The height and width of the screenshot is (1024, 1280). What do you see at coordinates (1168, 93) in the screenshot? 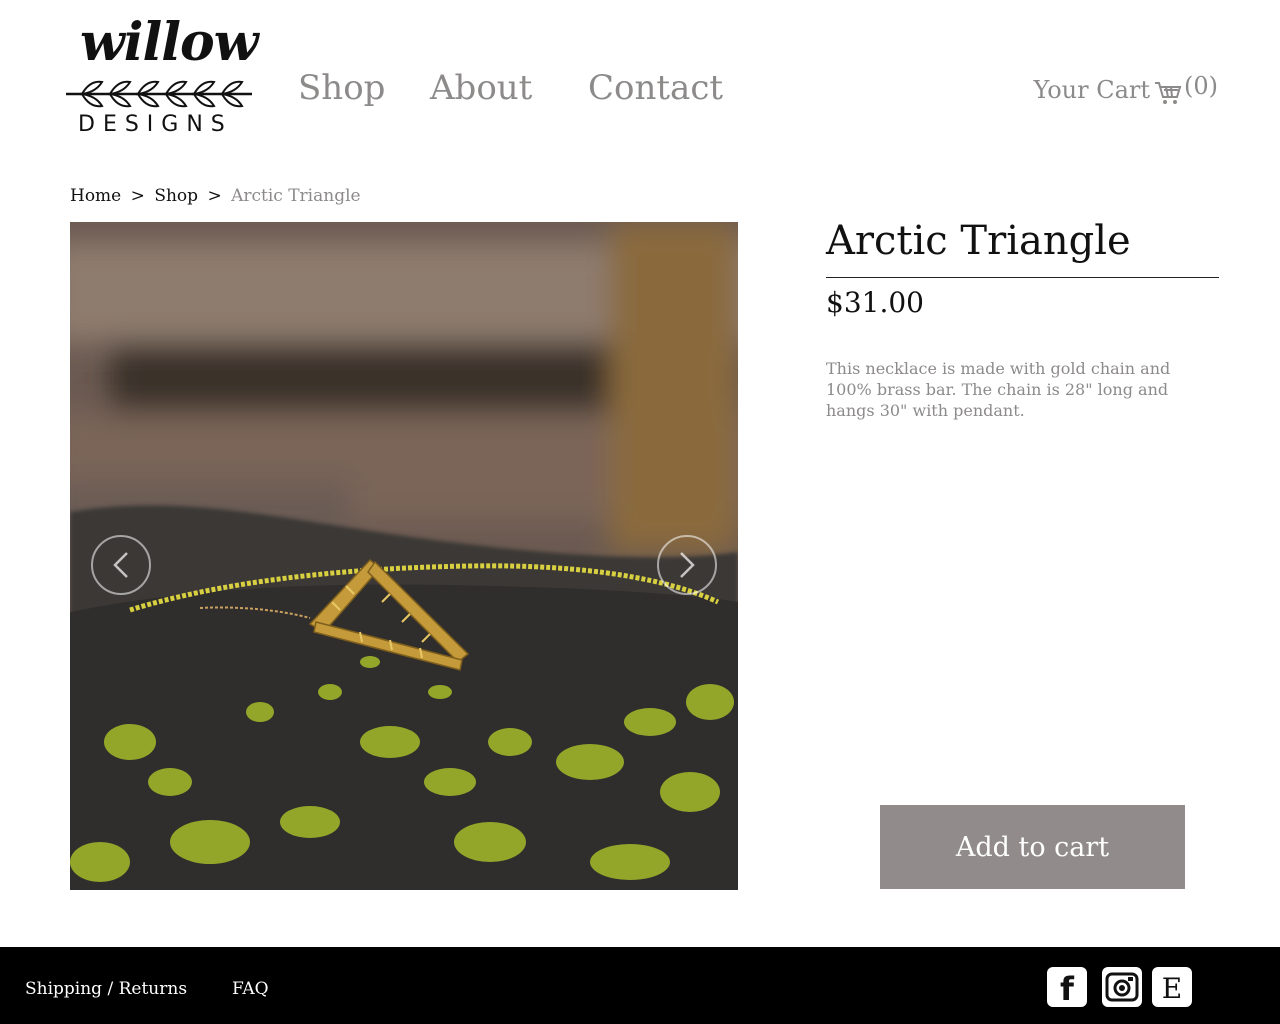
I see `shopping-cart-icon` at bounding box center [1168, 93].